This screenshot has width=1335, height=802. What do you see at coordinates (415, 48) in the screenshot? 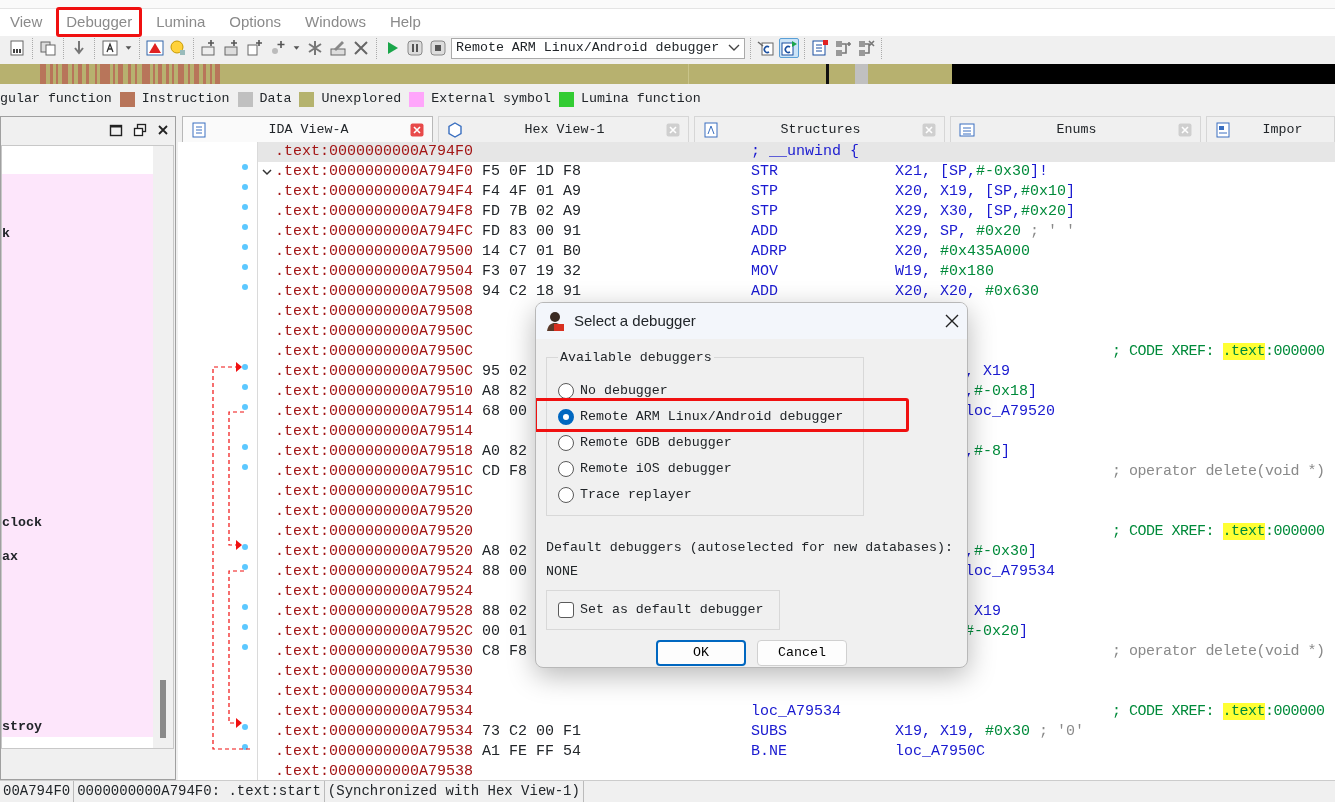
I see `pause-icon` at bounding box center [415, 48].